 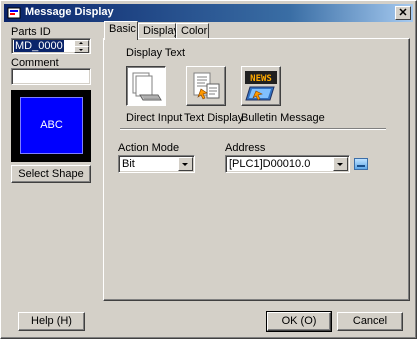 I want to click on shape-preview: ABC, so click(x=51, y=125).